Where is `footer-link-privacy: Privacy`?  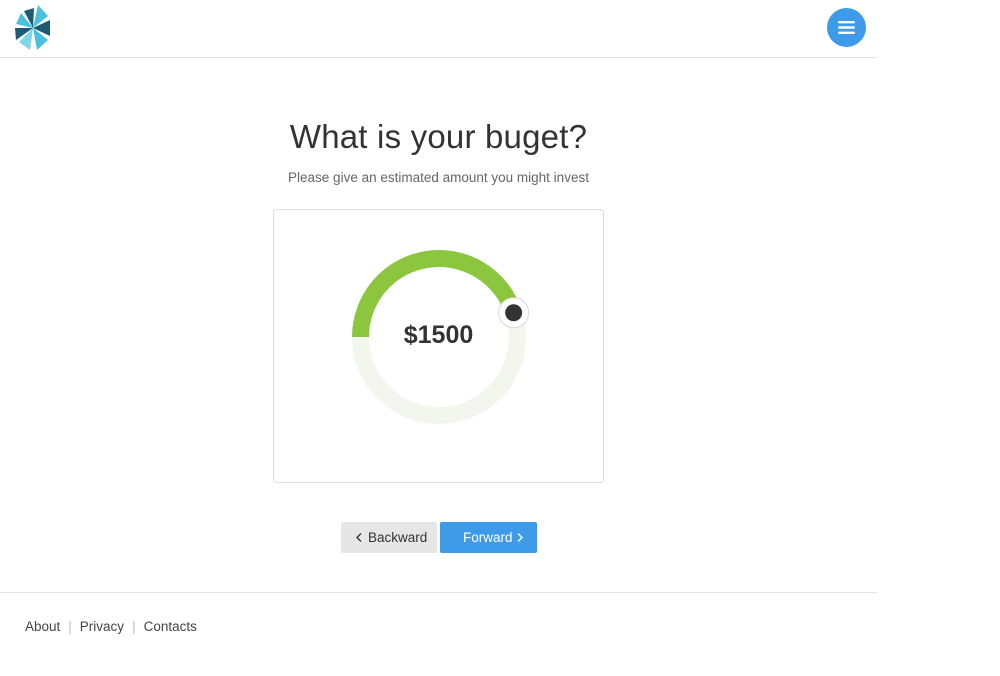
footer-link-privacy: Privacy is located at coordinates (102, 626).